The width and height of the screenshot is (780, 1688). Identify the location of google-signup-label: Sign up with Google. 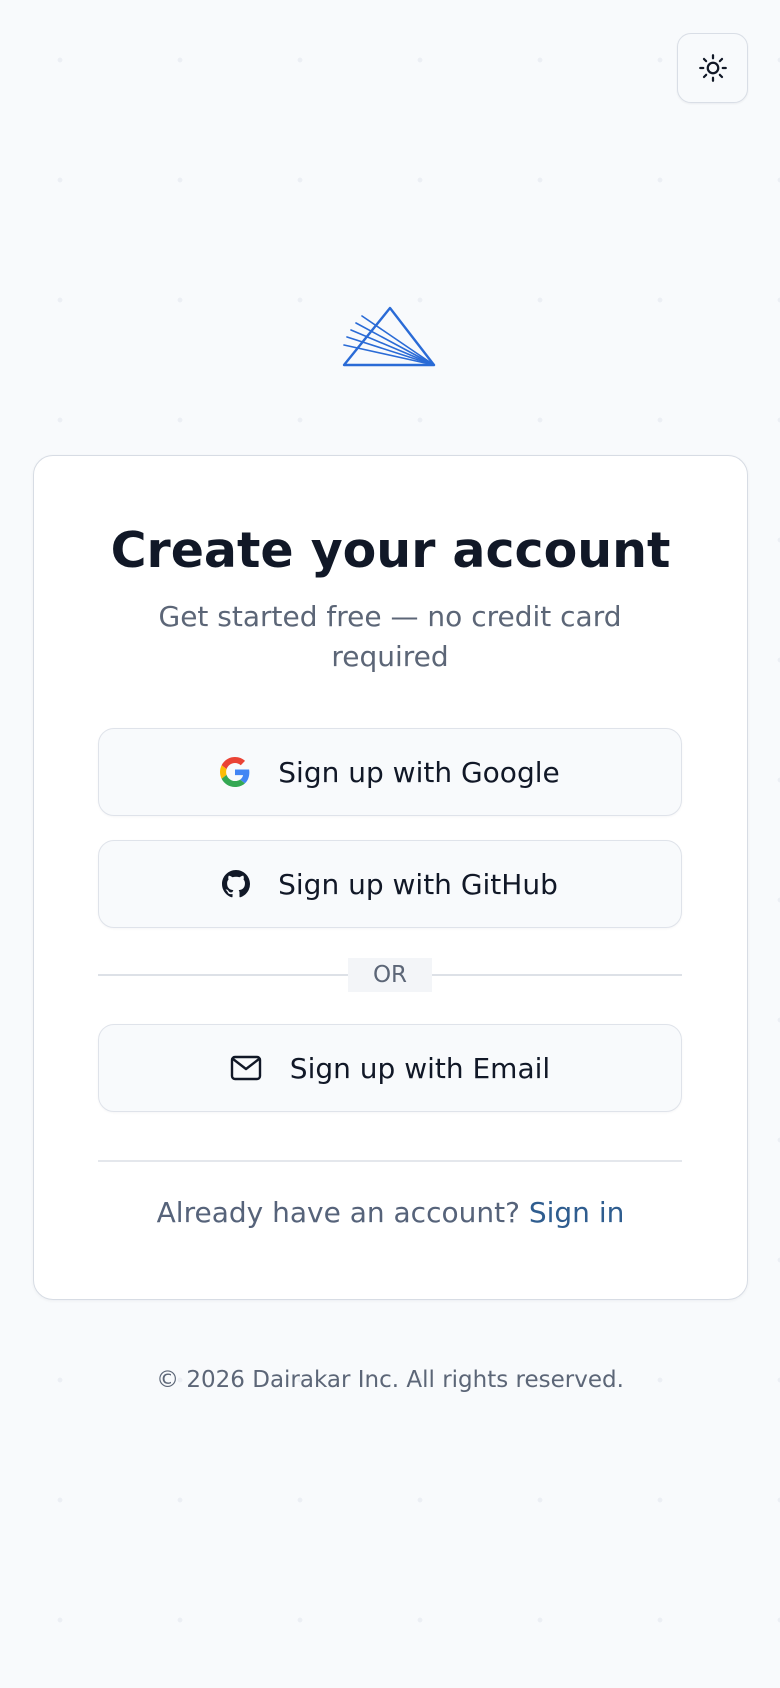
(419, 772).